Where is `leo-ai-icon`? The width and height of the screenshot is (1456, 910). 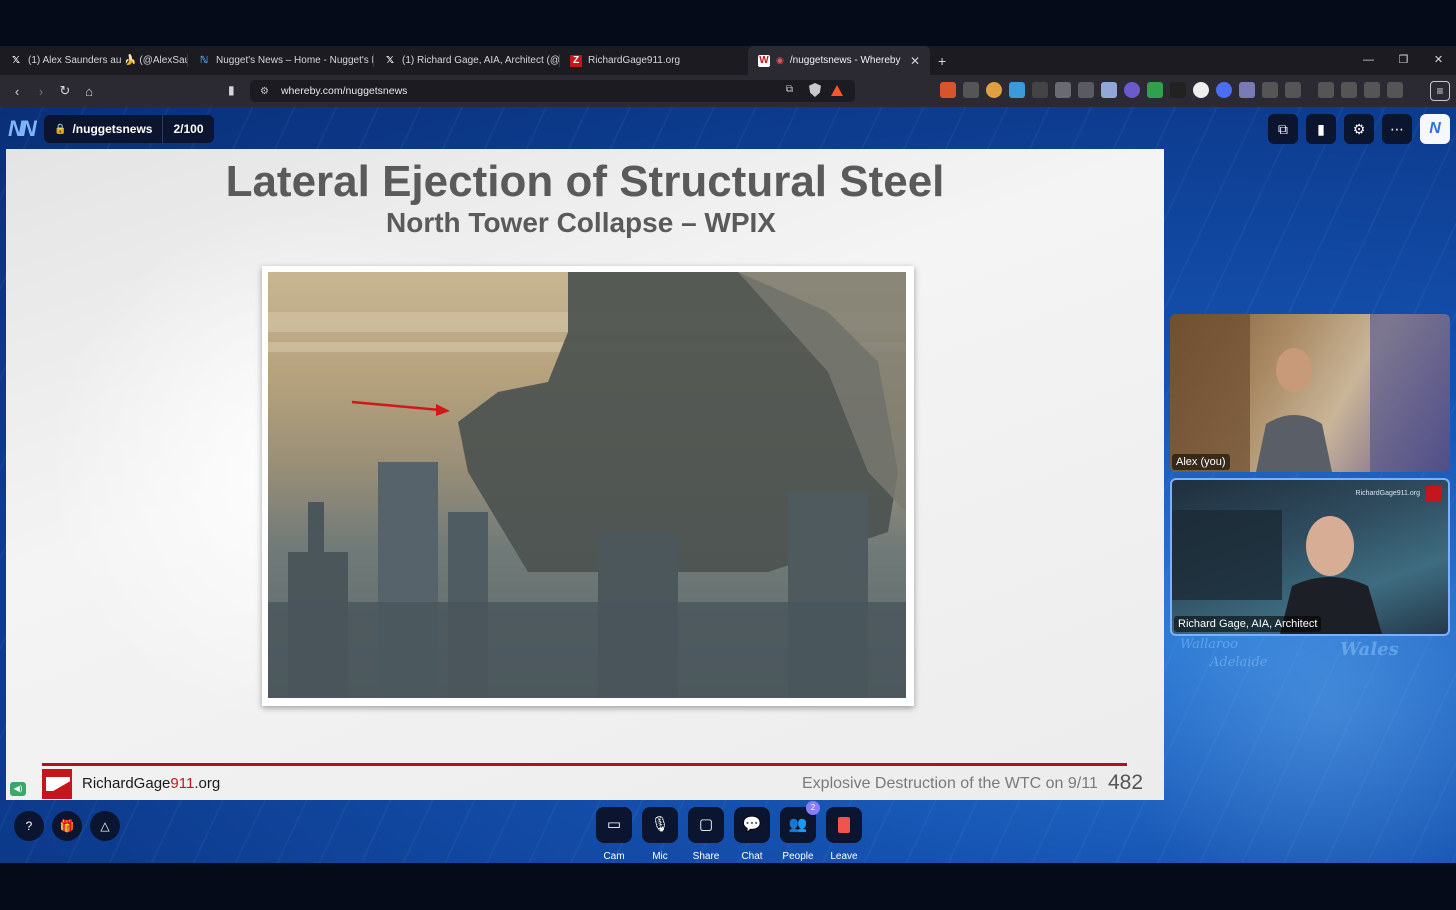
leo-ai-icon is located at coordinates (1372, 90).